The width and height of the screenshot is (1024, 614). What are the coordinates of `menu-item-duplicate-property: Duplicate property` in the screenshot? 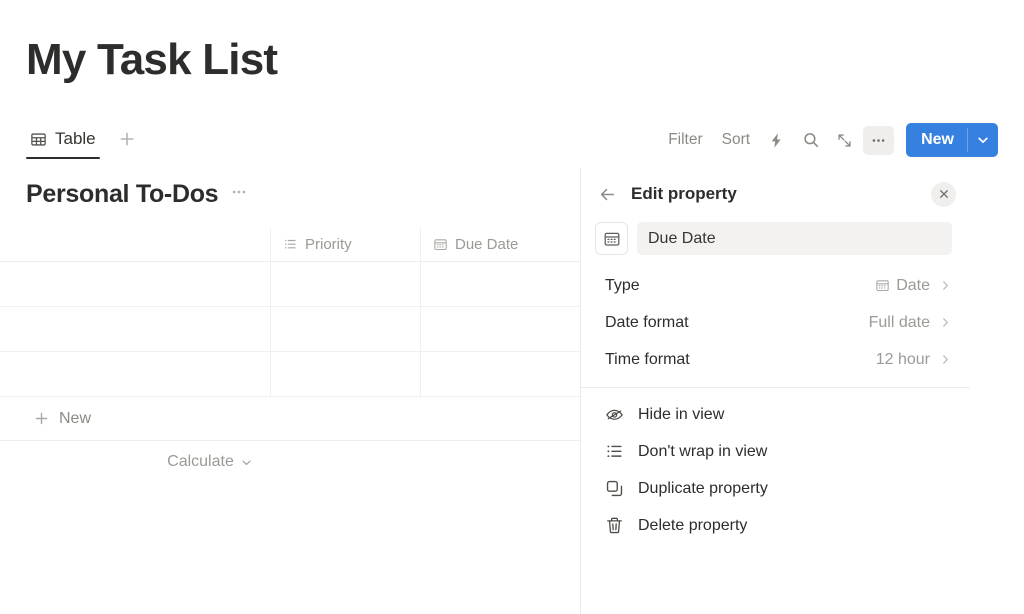 It's located at (774, 488).